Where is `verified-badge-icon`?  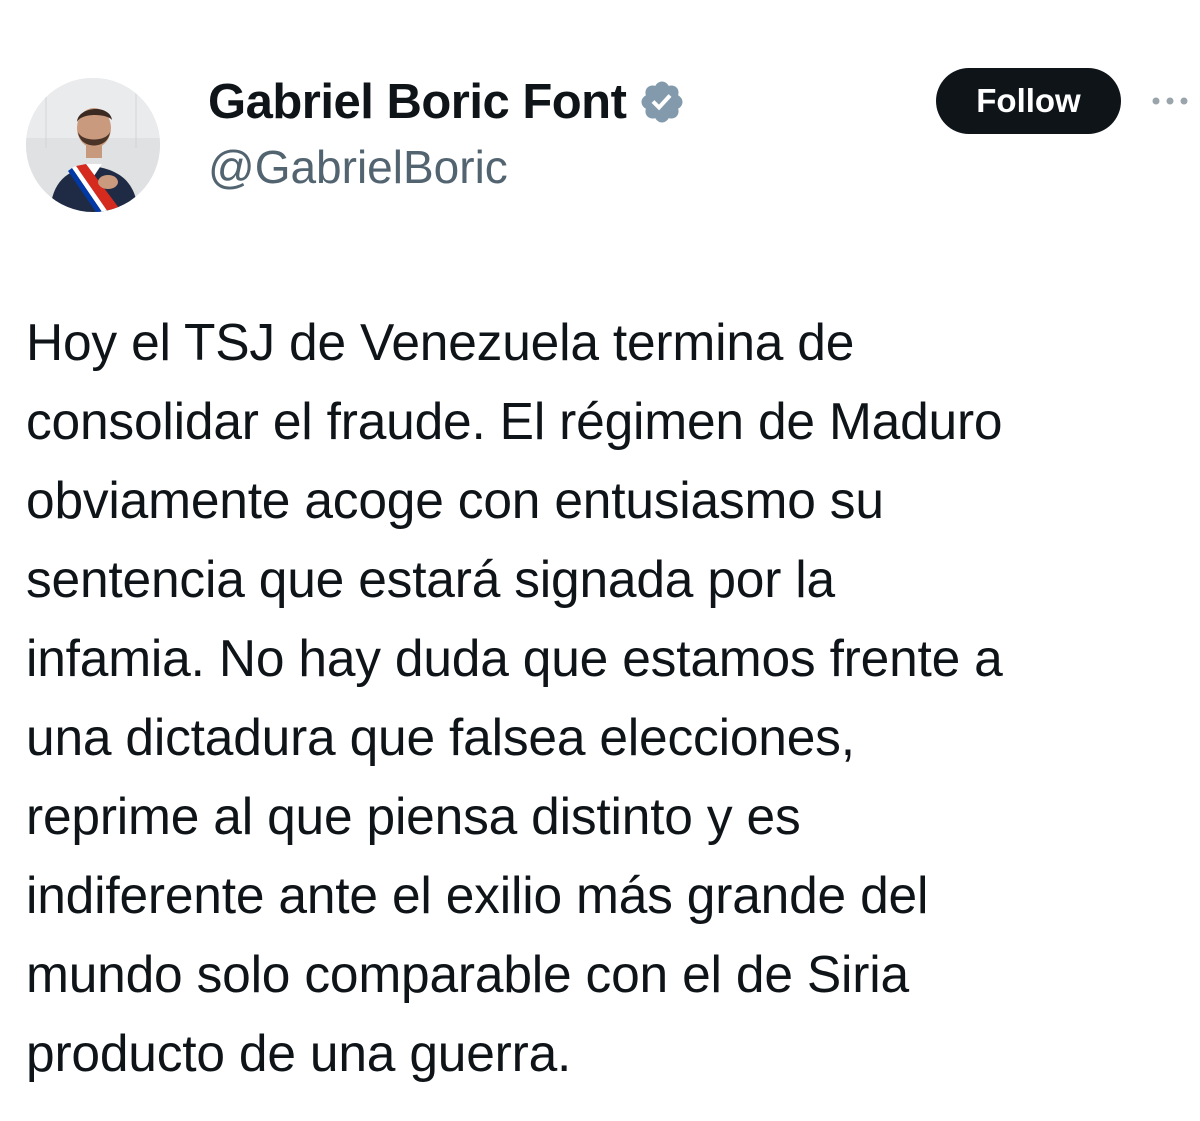 verified-badge-icon is located at coordinates (662, 102).